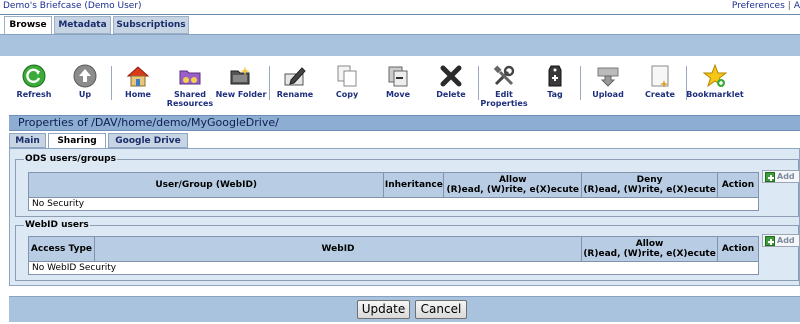  I want to click on upload-button: Upload, so click(608, 81).